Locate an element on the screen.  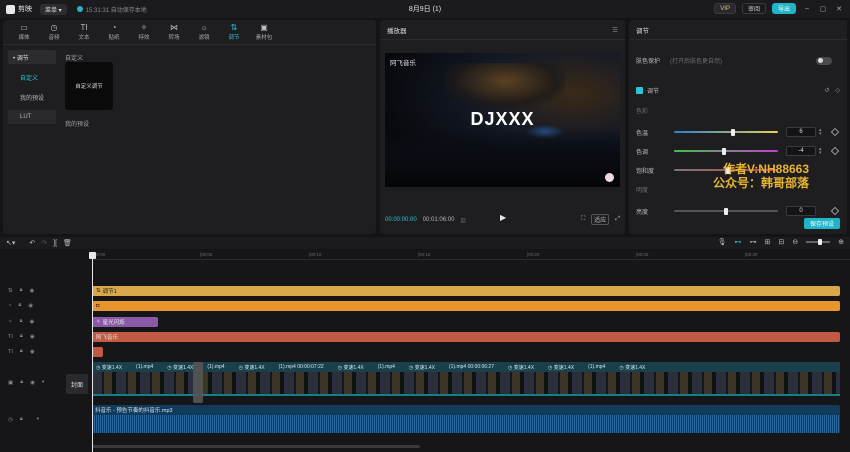
playhead is located at coordinates (92, 352).